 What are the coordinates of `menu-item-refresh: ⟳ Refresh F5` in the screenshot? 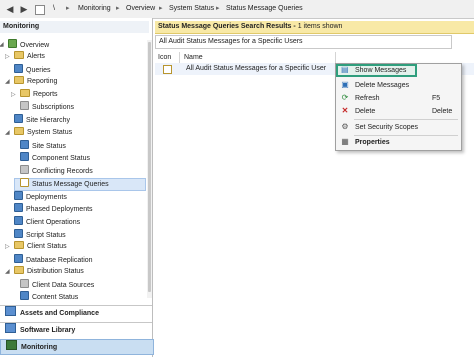 It's located at (398, 98).